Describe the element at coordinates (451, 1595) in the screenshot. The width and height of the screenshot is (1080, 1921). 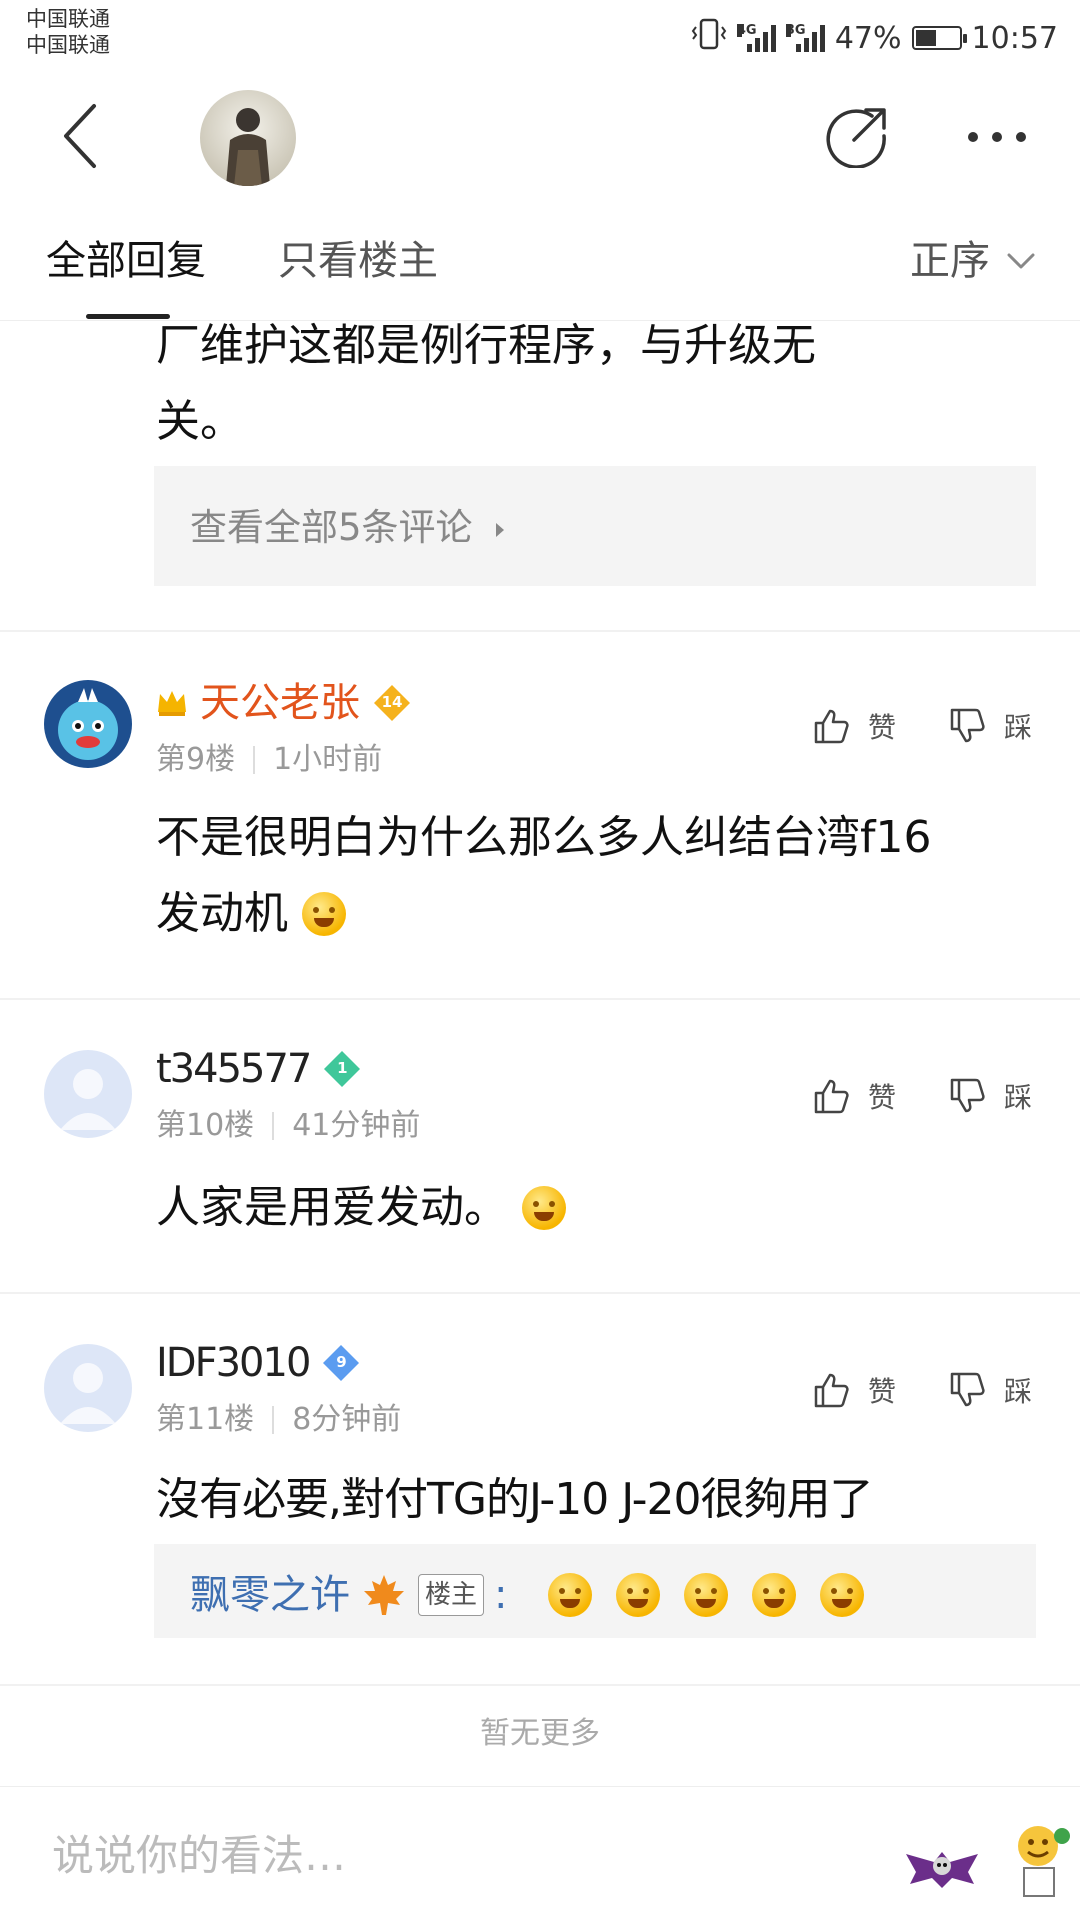
I see `owner-badge: 楼主` at that location.